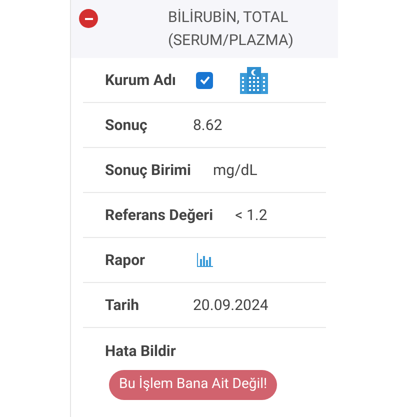 The height and width of the screenshot is (417, 400). What do you see at coordinates (193, 385) in the screenshot?
I see `report-error-button: Bu İşlem Bana Ait Değil!` at bounding box center [193, 385].